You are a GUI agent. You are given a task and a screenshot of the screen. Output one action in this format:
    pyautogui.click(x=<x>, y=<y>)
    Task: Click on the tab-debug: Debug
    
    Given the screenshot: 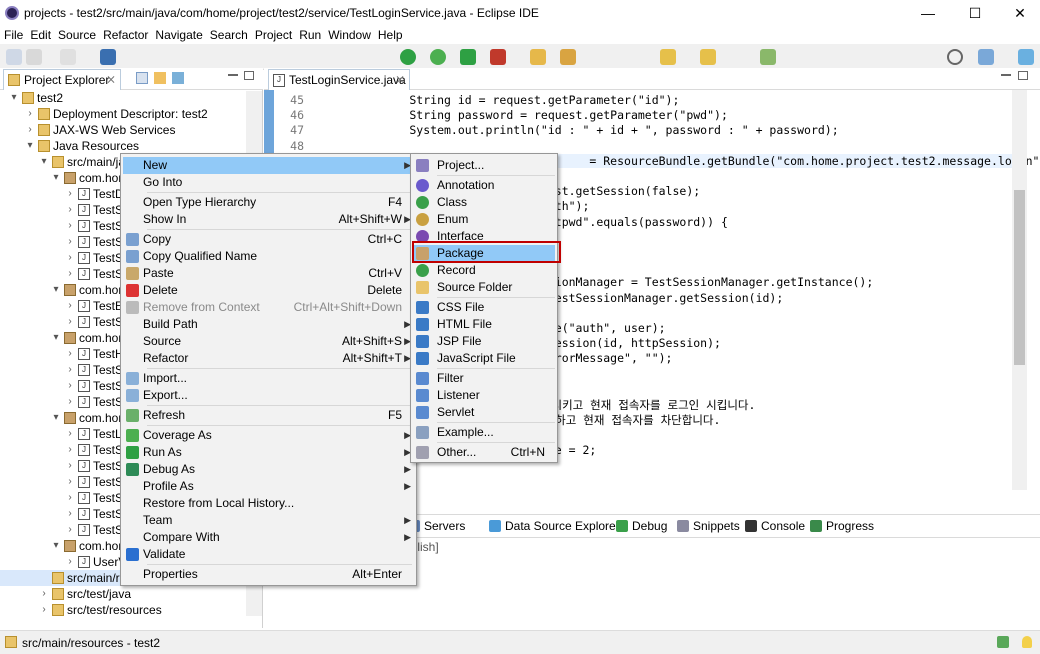 What is the action you would take?
    pyautogui.click(x=641, y=526)
    